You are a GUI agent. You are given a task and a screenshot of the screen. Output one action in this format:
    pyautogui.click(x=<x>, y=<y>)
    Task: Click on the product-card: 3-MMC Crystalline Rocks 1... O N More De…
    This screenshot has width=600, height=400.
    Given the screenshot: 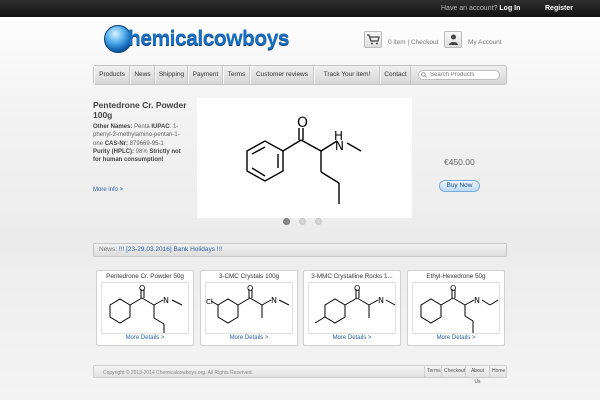 What is the action you would take?
    pyautogui.click(x=352, y=308)
    